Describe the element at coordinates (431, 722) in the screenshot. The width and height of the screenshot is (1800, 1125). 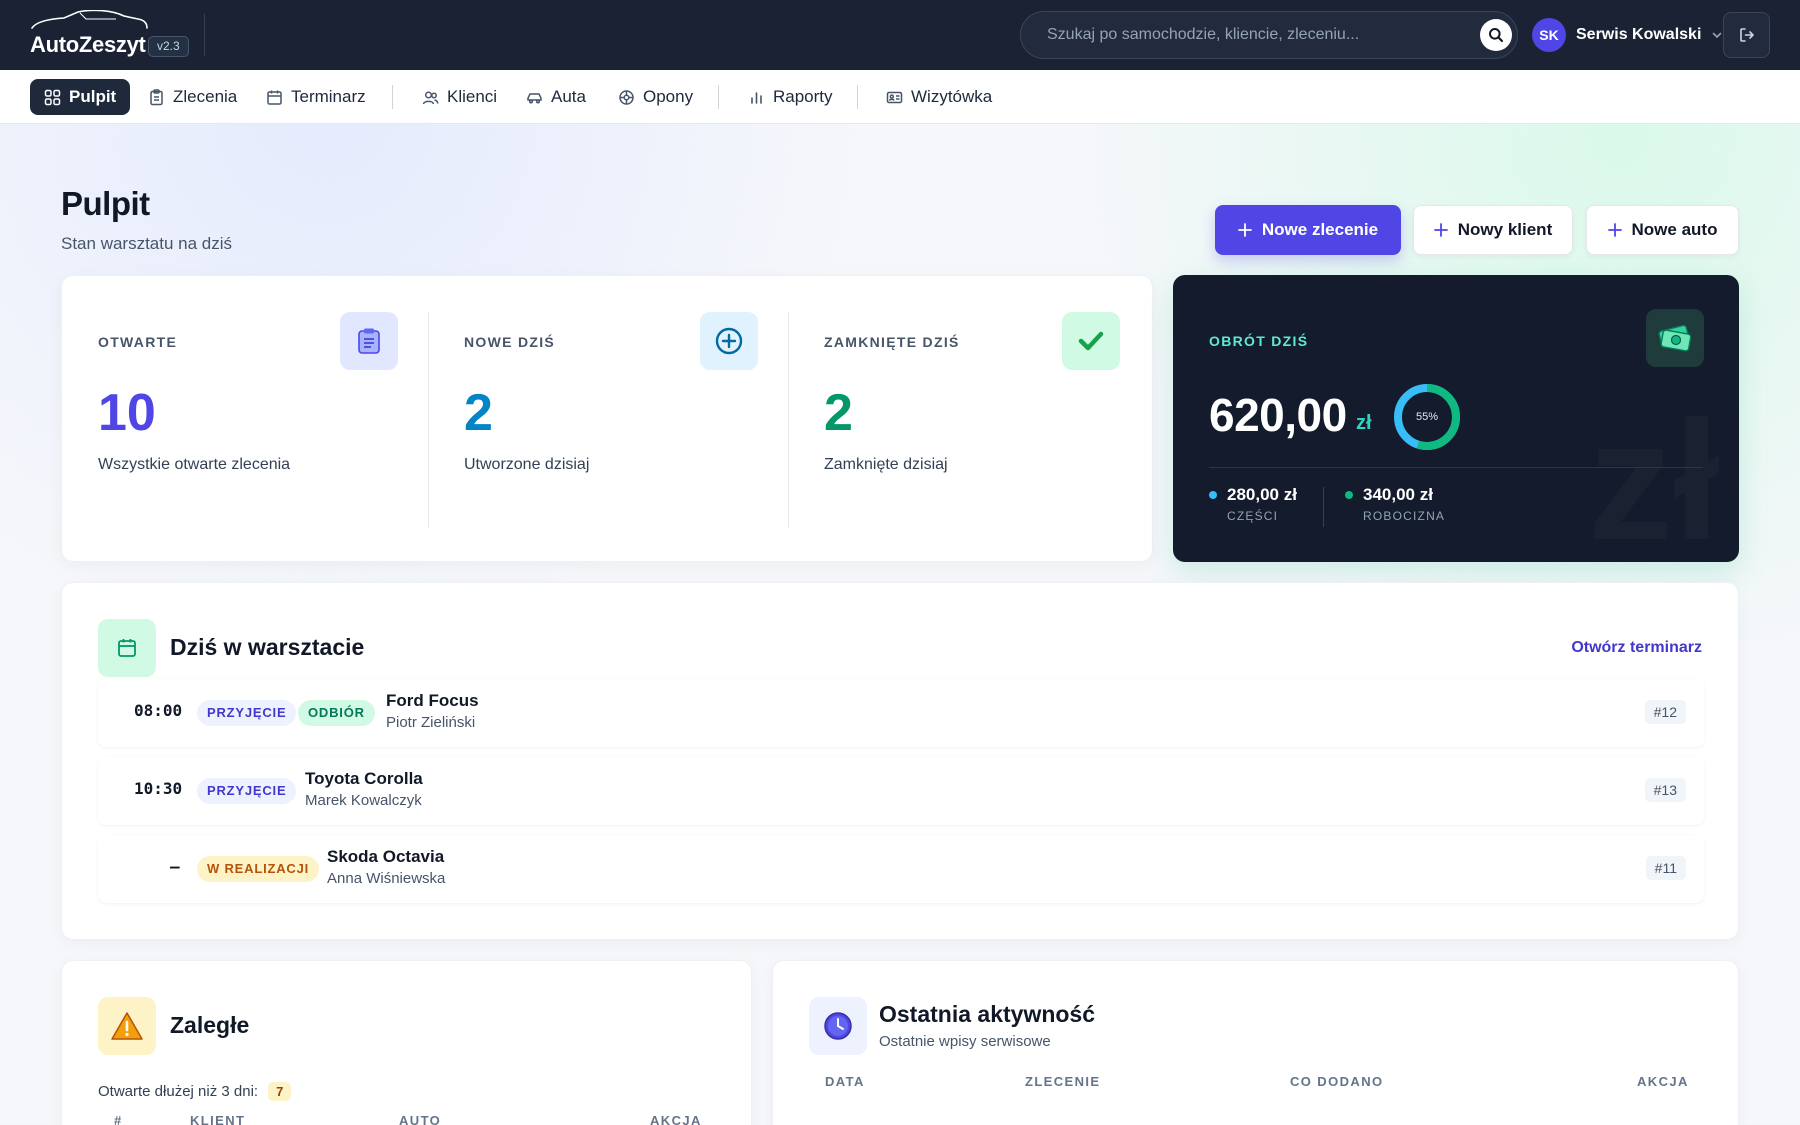
I see `appointment-client: Piotr Zieliński` at that location.